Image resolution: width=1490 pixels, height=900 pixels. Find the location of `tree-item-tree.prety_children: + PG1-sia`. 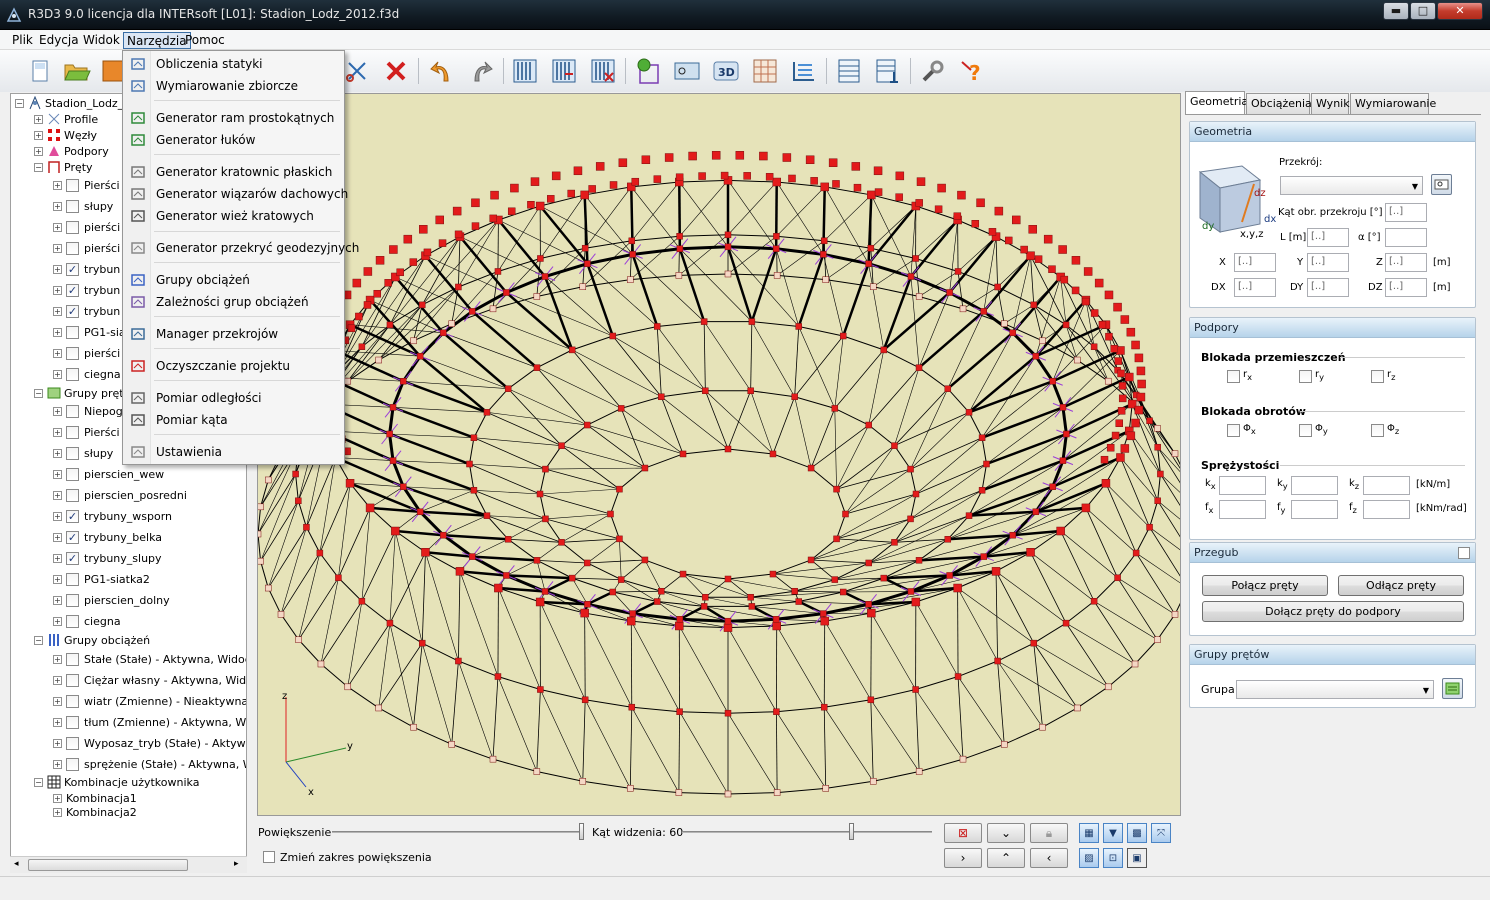

tree-item-tree.prety_children: + PG1-sia is located at coordinates (89, 332).